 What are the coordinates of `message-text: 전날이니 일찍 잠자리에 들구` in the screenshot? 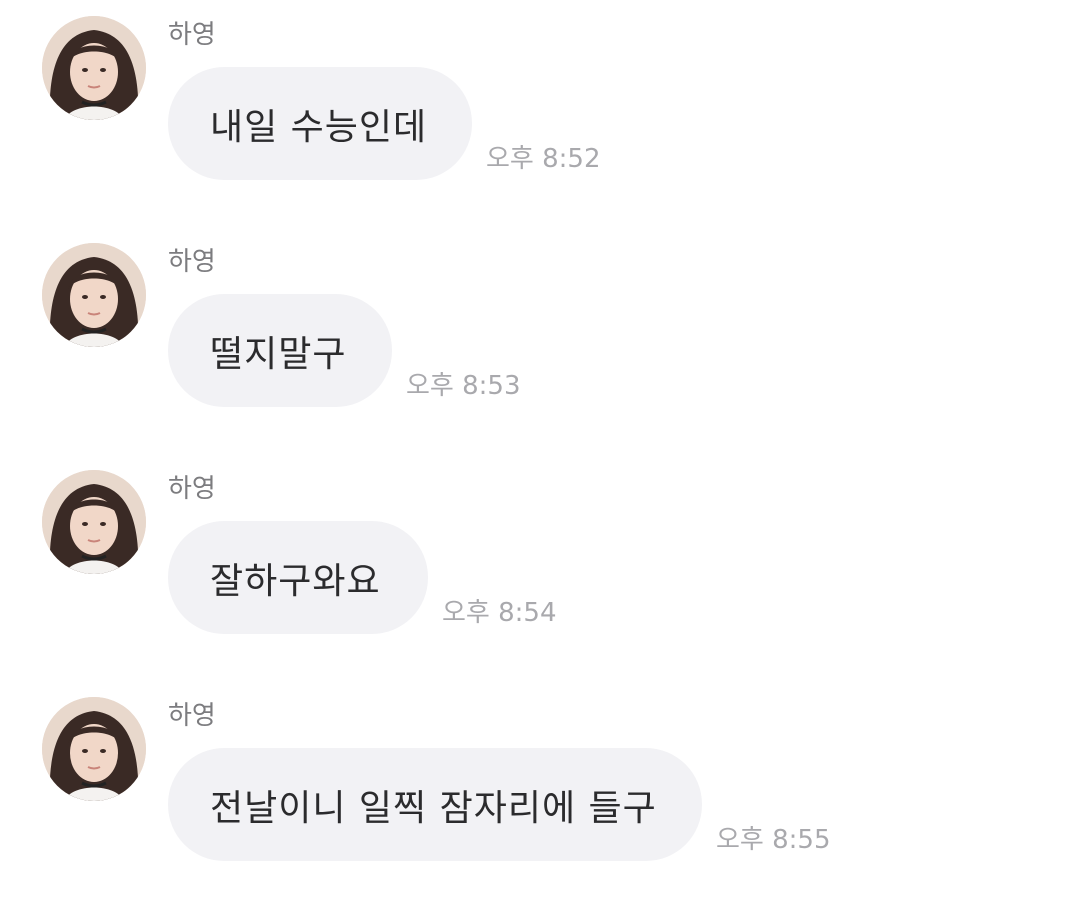 It's located at (433, 808).